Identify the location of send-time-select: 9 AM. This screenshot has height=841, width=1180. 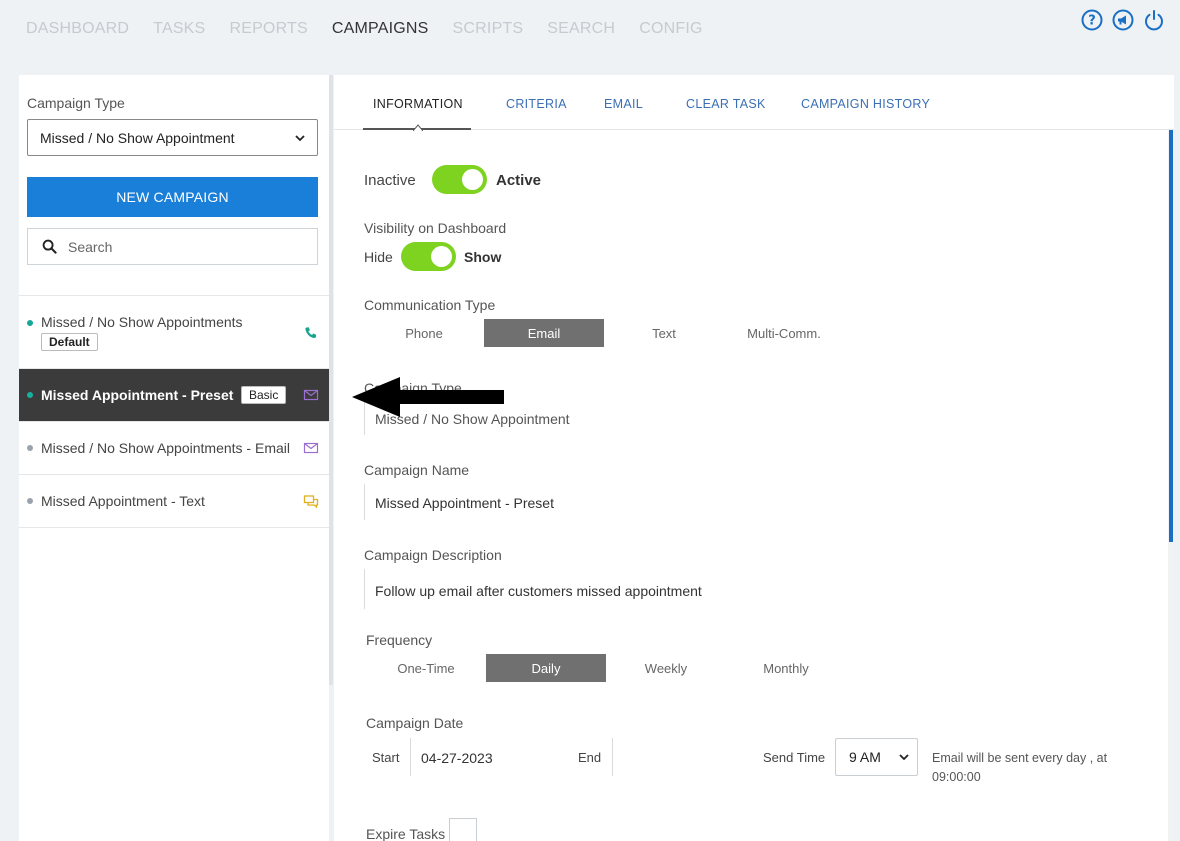
(876, 757).